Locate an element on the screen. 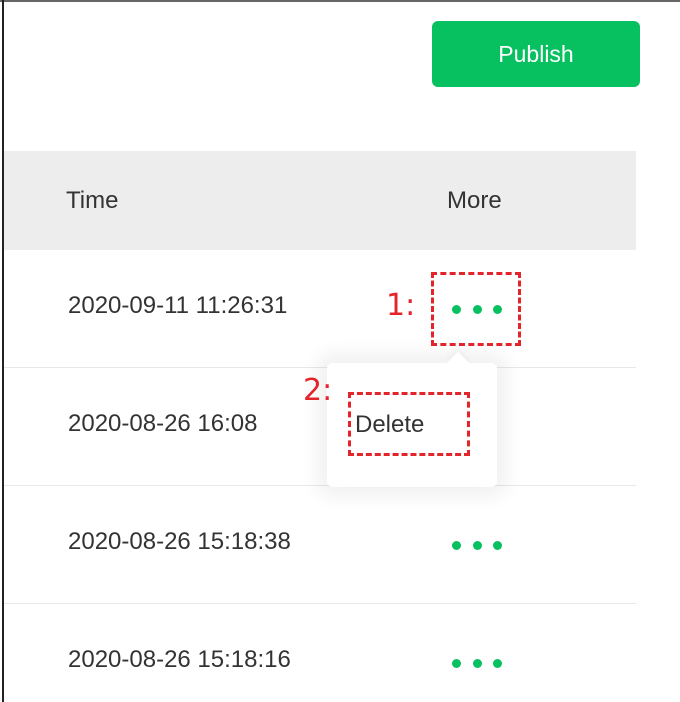 Image resolution: width=680 pixels, height=702 pixels. table-header: Time More is located at coordinates (320, 200).